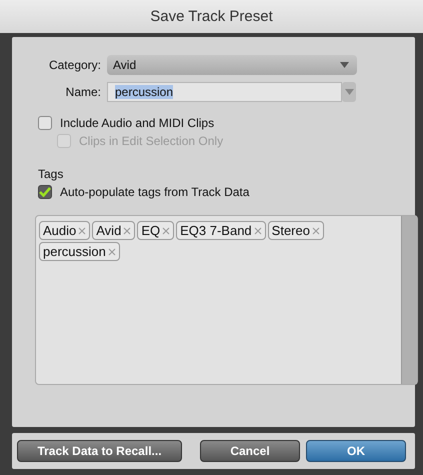 Image resolution: width=423 pixels, height=475 pixels. I want to click on tag-label: Audio, so click(59, 230).